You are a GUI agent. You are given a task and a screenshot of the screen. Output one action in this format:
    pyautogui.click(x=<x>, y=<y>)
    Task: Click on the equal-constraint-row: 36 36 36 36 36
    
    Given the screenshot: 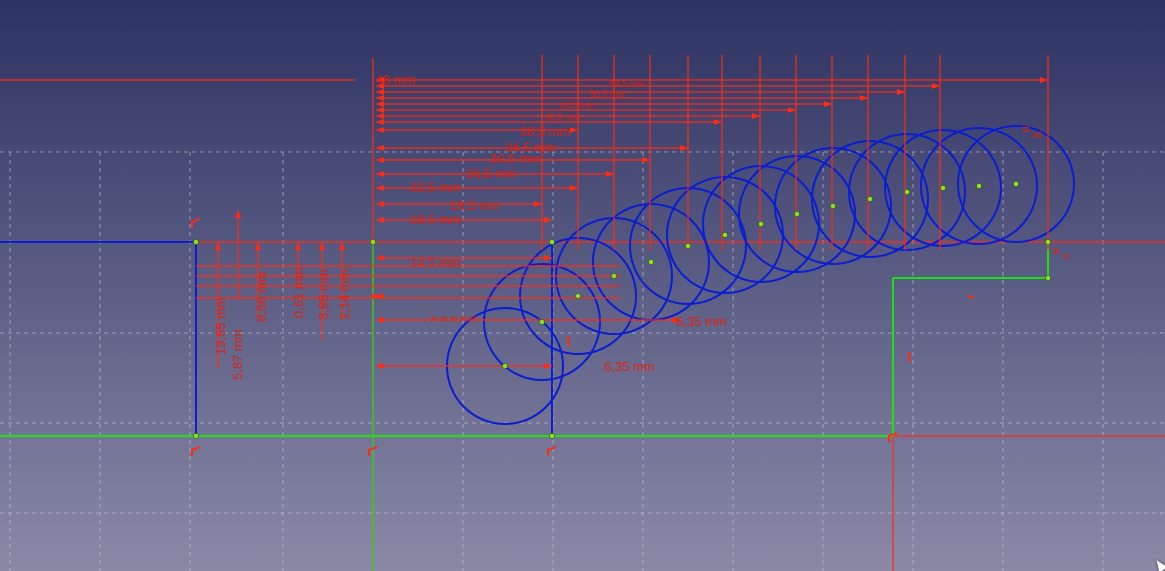 What is the action you would take?
    pyautogui.click(x=453, y=319)
    